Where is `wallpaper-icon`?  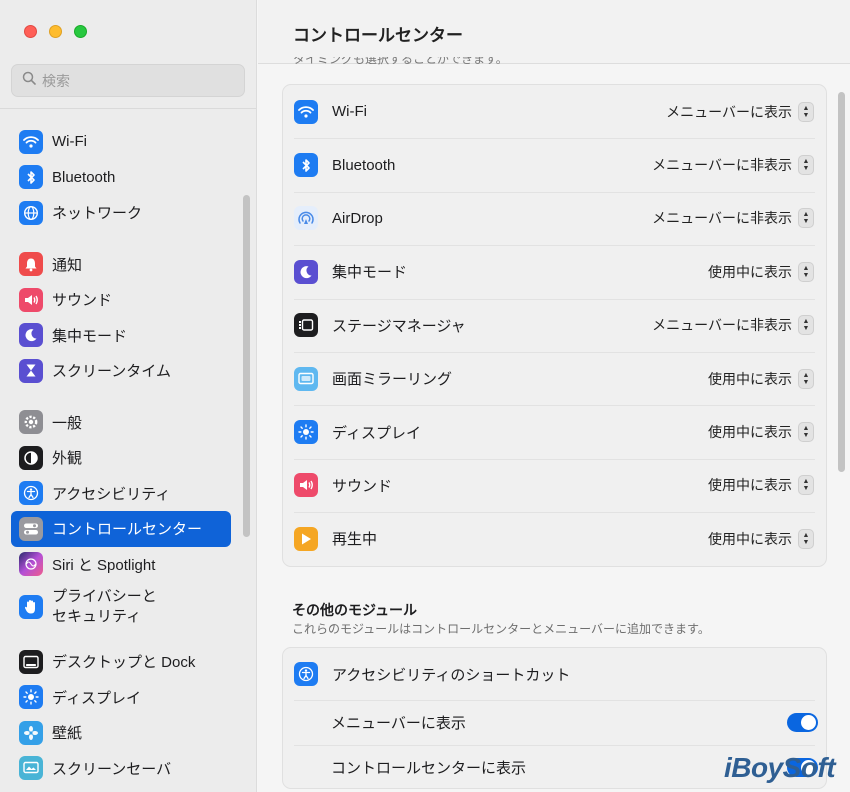
wallpaper-icon is located at coordinates (31, 732).